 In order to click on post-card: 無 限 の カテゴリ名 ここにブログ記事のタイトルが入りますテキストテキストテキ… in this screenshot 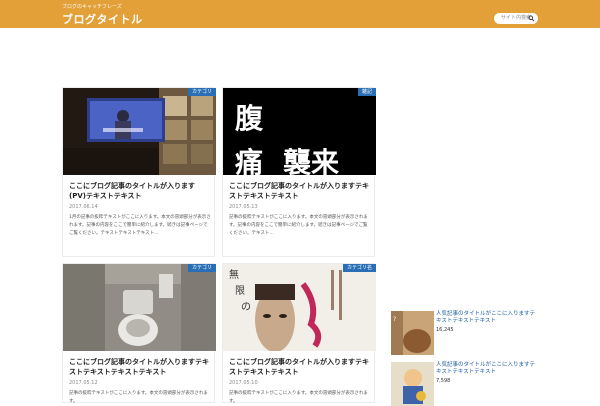, I will do `click(299, 333)`.